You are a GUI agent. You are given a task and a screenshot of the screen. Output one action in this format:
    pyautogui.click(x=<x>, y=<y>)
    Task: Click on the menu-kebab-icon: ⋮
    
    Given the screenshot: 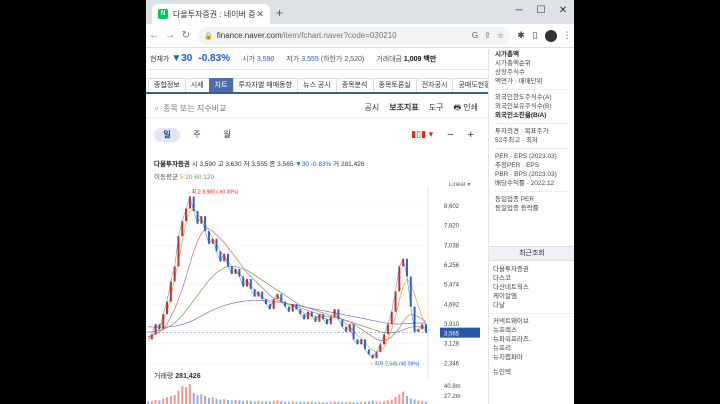 What is the action you would take?
    pyautogui.click(x=567, y=35)
    